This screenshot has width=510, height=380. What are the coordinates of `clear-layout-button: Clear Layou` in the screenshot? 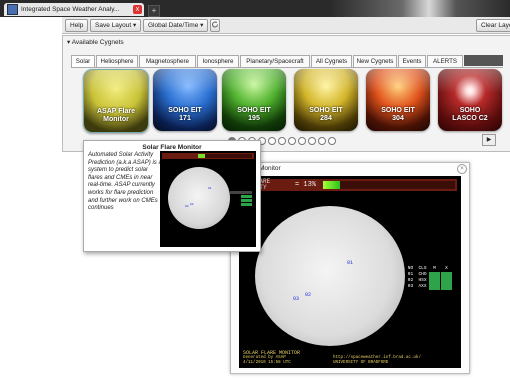 It's located at (493, 25).